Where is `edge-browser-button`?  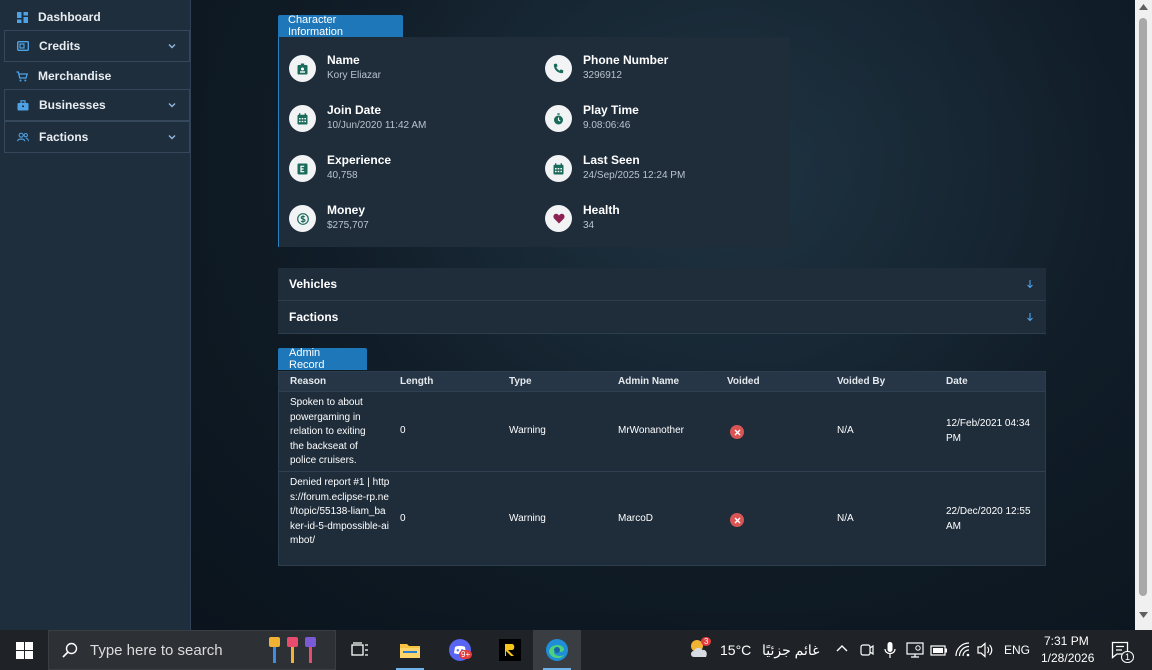 edge-browser-button is located at coordinates (557, 650).